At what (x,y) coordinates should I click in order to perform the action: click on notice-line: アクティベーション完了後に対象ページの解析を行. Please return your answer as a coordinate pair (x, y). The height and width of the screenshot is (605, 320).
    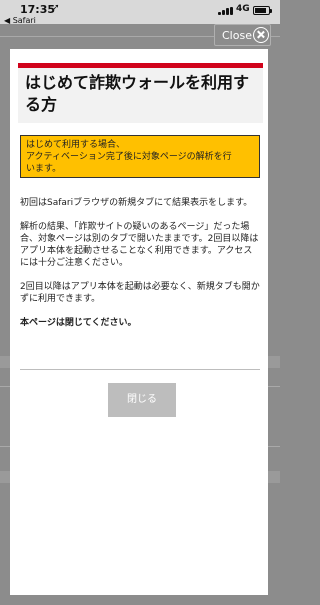
    Looking at the image, I should click on (129, 157).